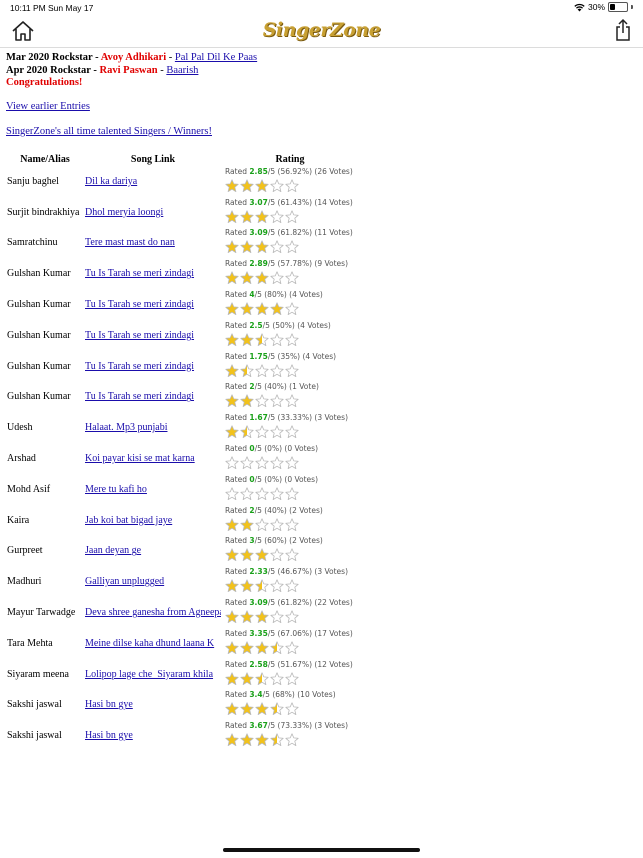  Describe the element at coordinates (111, 181) in the screenshot. I see `song-link: Dil ka dariya` at that location.